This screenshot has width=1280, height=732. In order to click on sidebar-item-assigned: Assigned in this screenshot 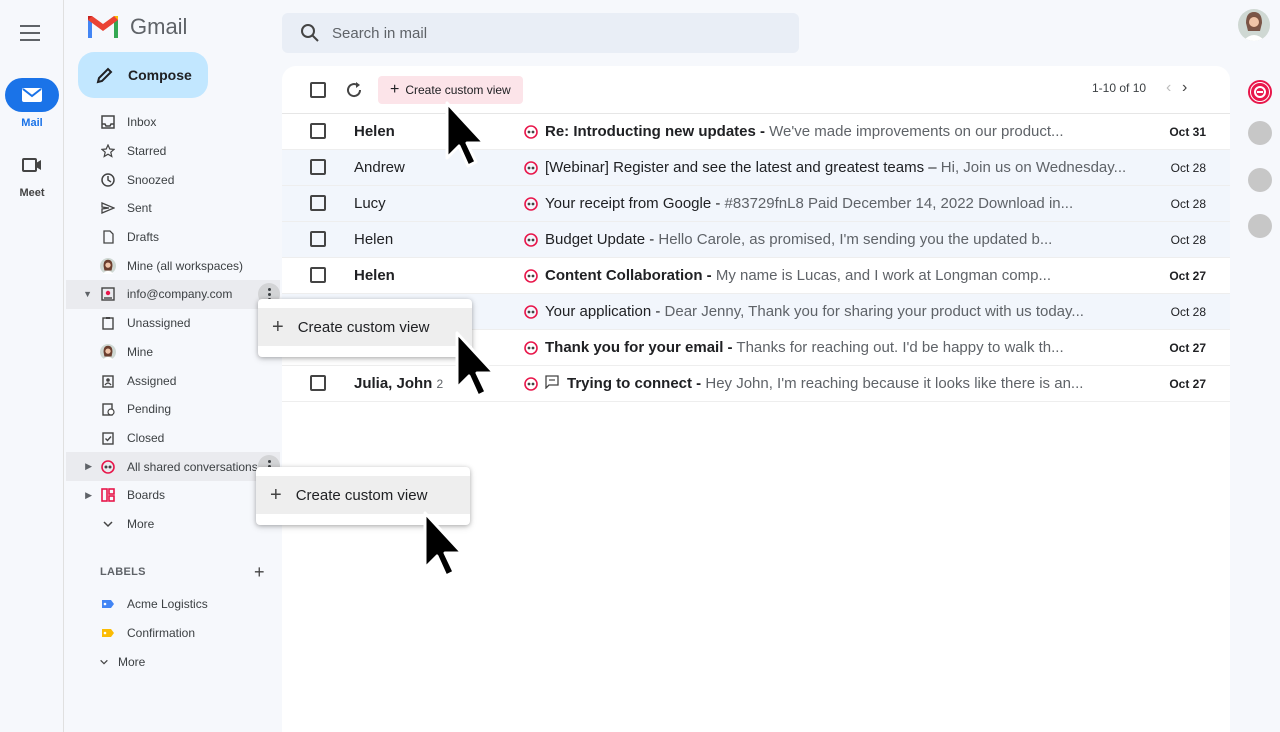, I will do `click(173, 380)`.